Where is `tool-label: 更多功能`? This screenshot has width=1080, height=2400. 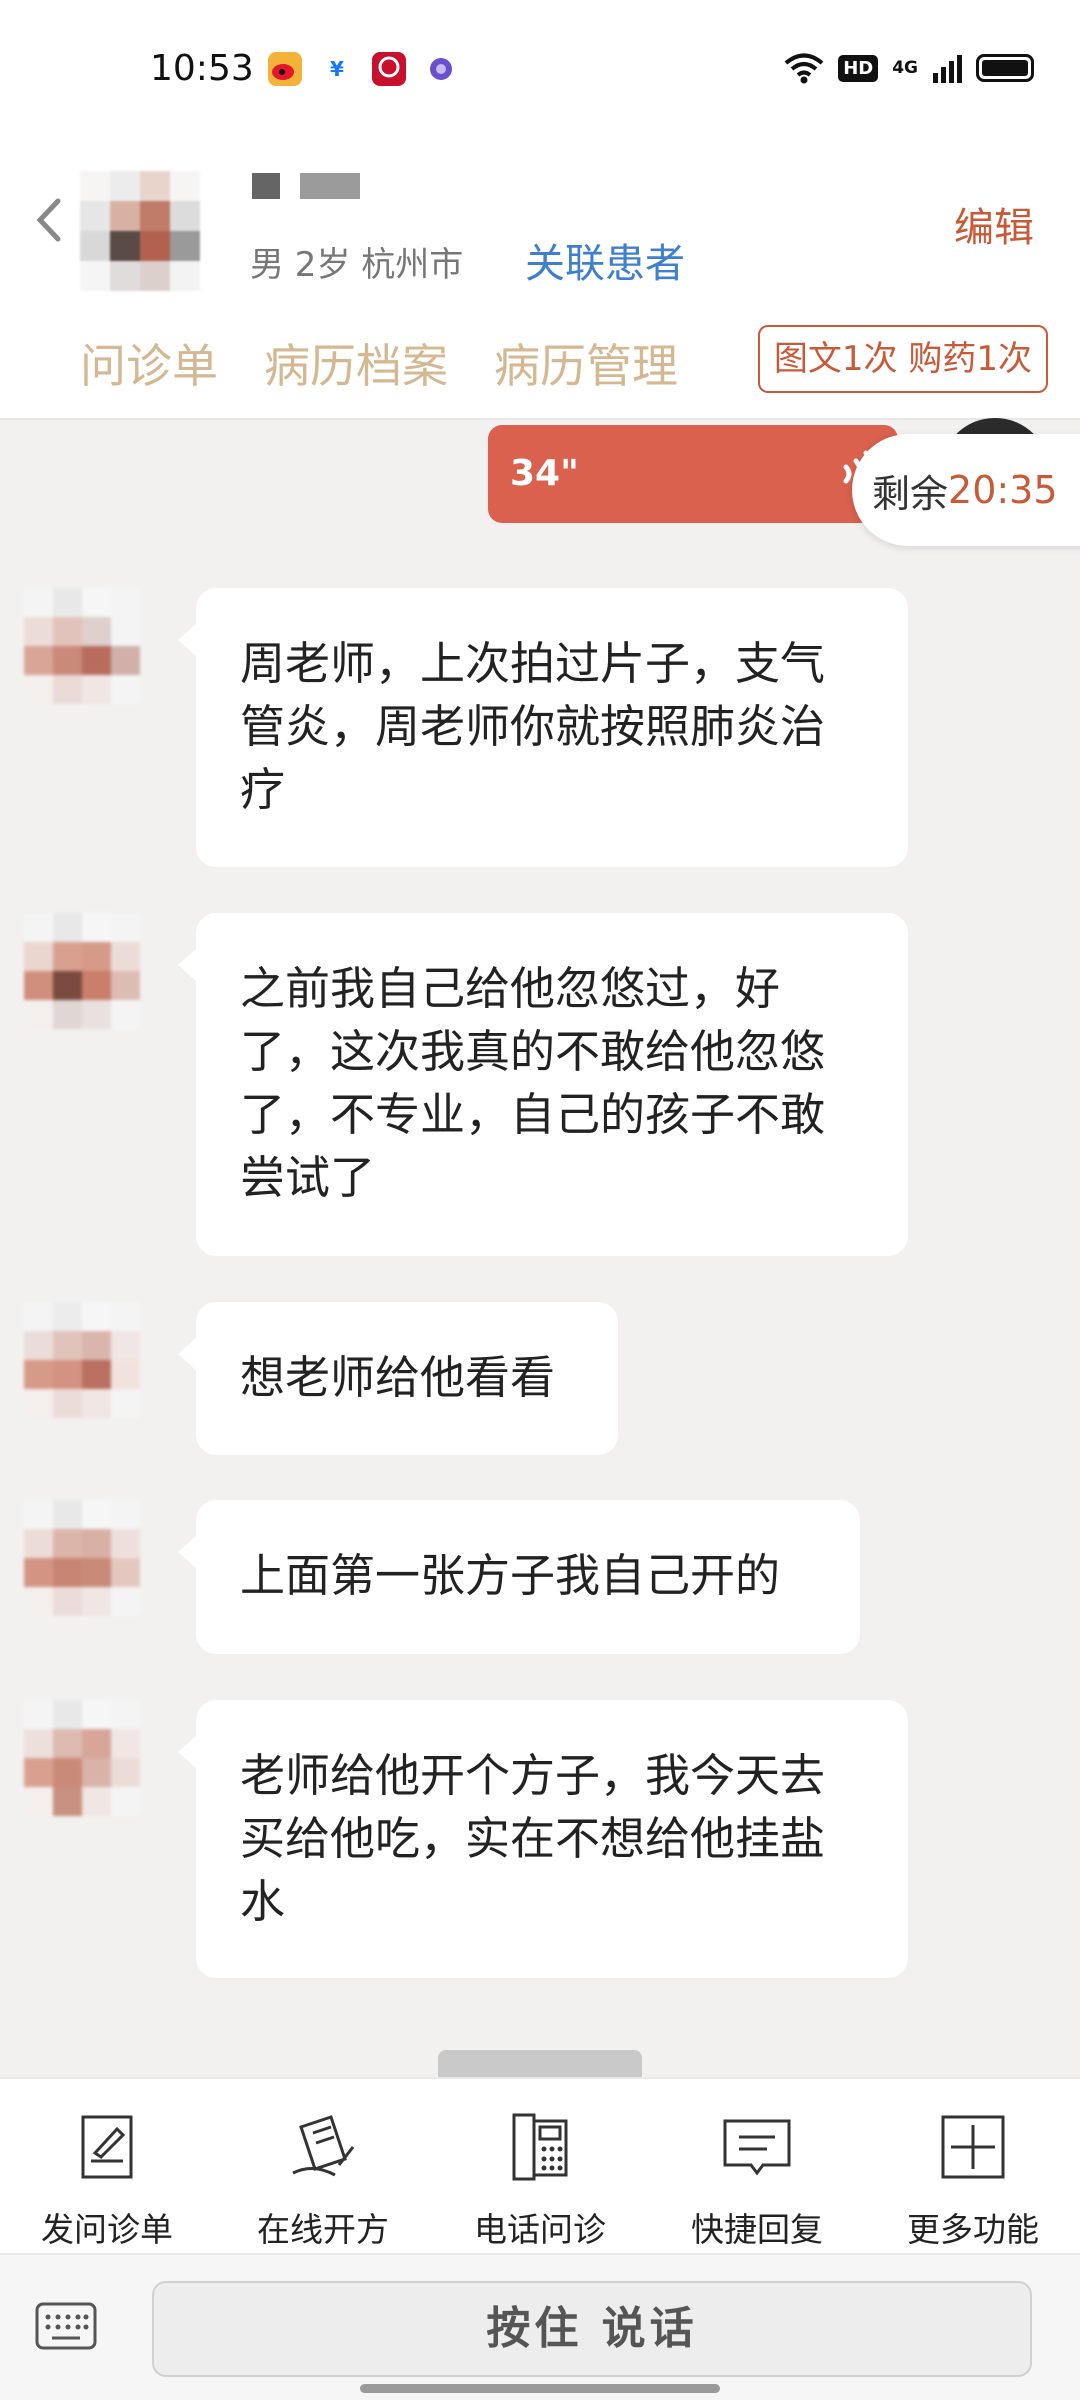 tool-label: 更多功能 is located at coordinates (973, 2229).